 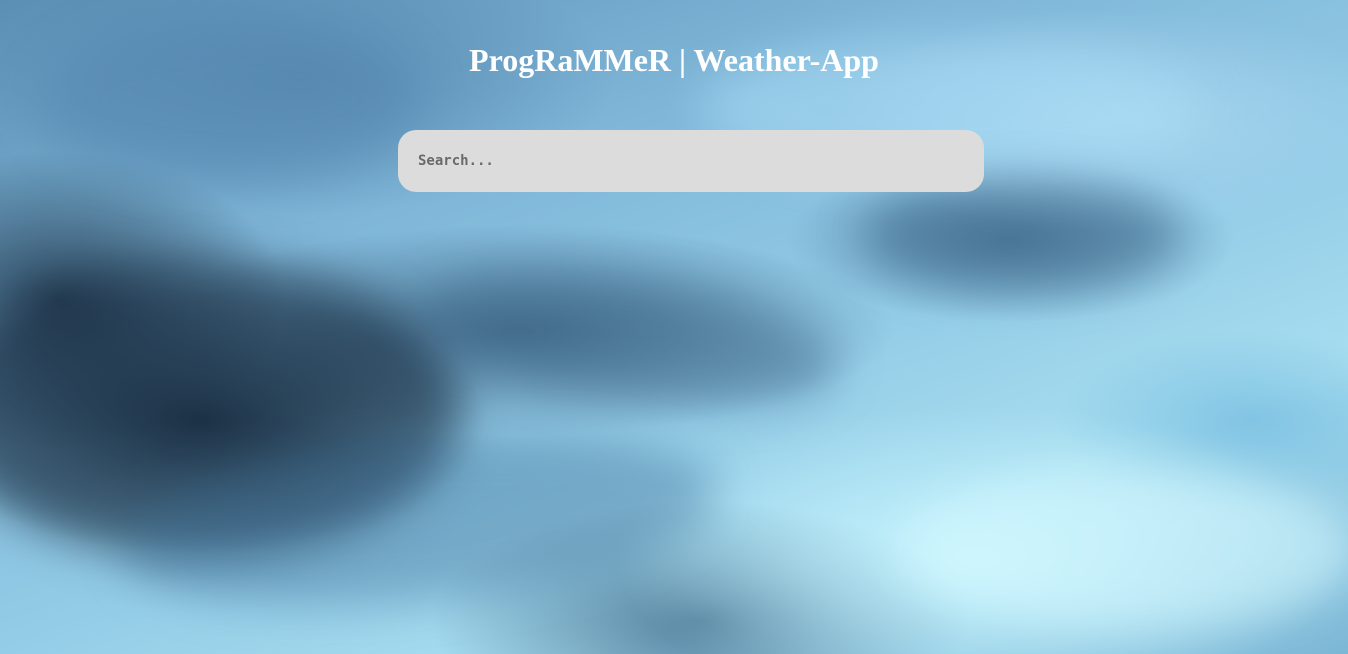 What do you see at coordinates (691, 161) in the screenshot?
I see `search-input` at bounding box center [691, 161].